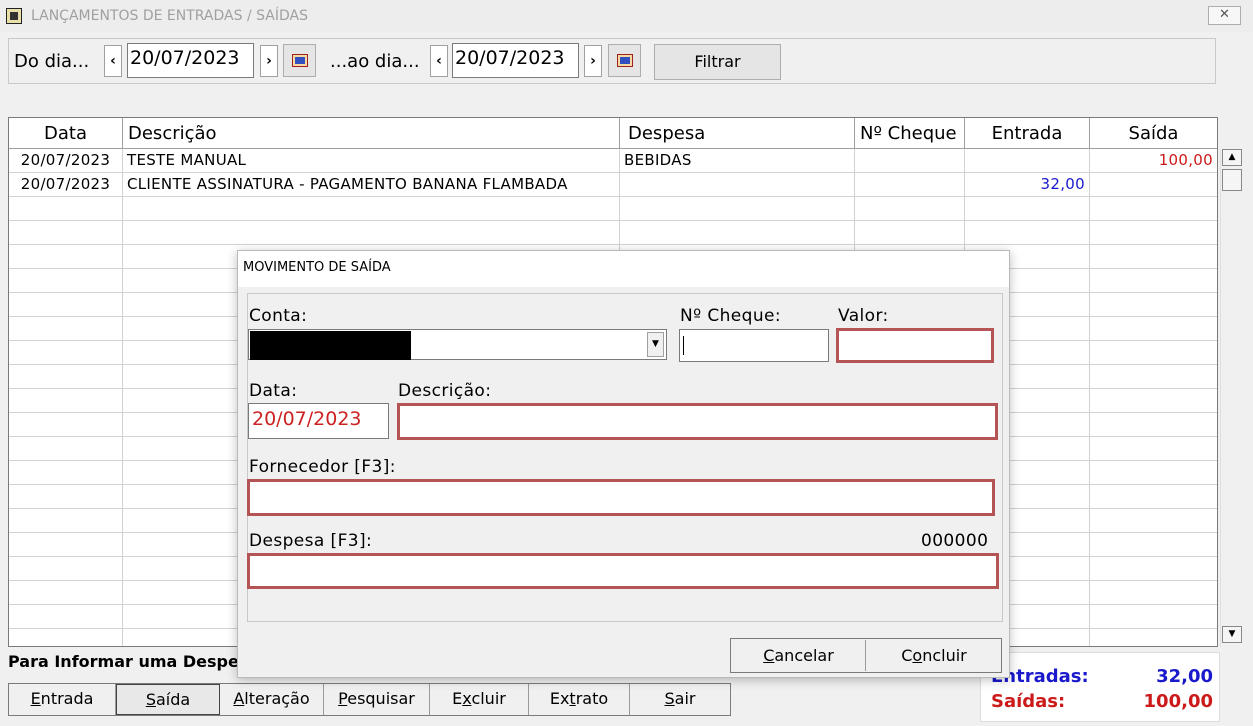 The image size is (1253, 726). I want to click on despesa-code: 000000, so click(955, 541).